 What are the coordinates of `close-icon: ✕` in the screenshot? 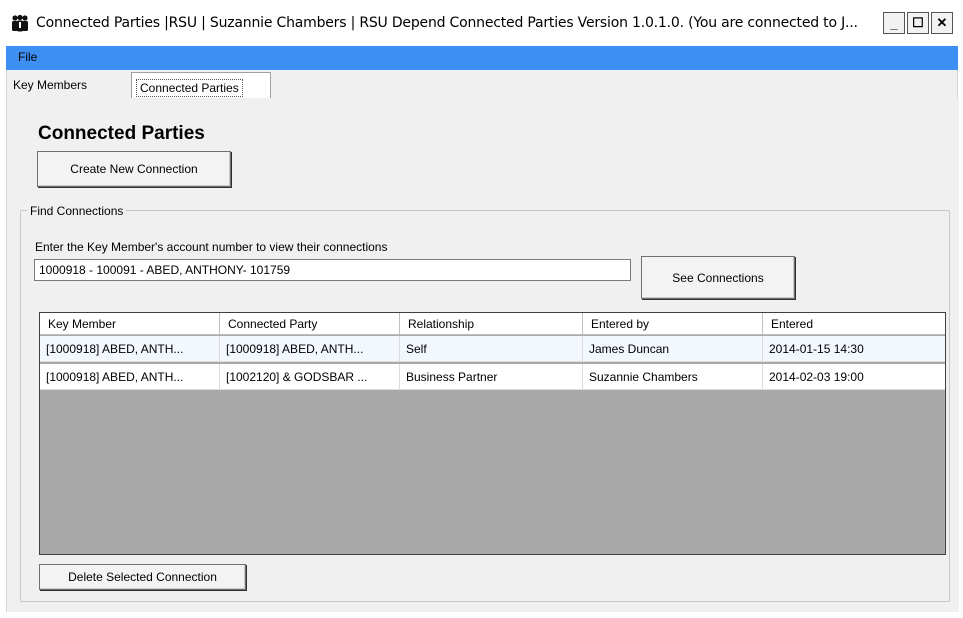 It's located at (942, 22).